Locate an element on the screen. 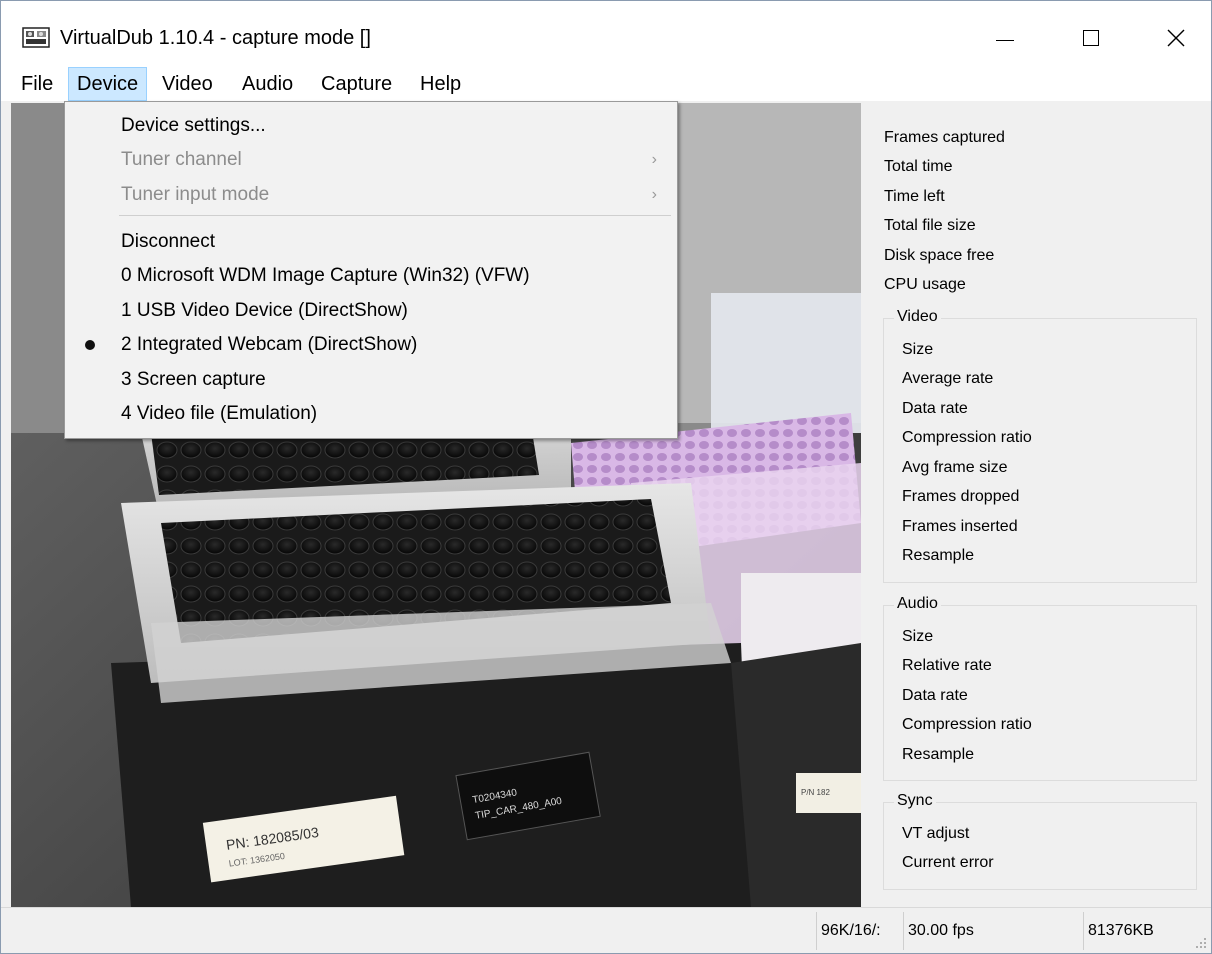 The width and height of the screenshot is (1212, 954). menu-device: Device is located at coordinates (108, 84).